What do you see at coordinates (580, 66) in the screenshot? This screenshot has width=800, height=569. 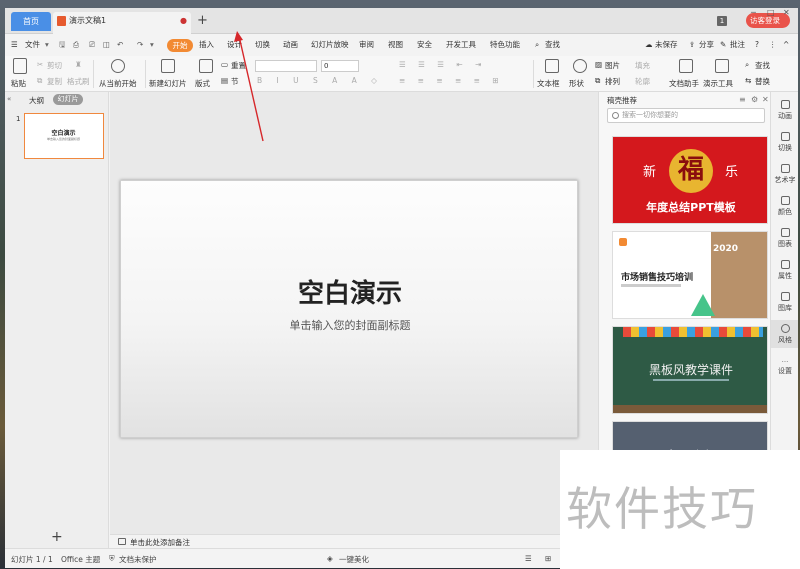 I see `shape-icon` at bounding box center [580, 66].